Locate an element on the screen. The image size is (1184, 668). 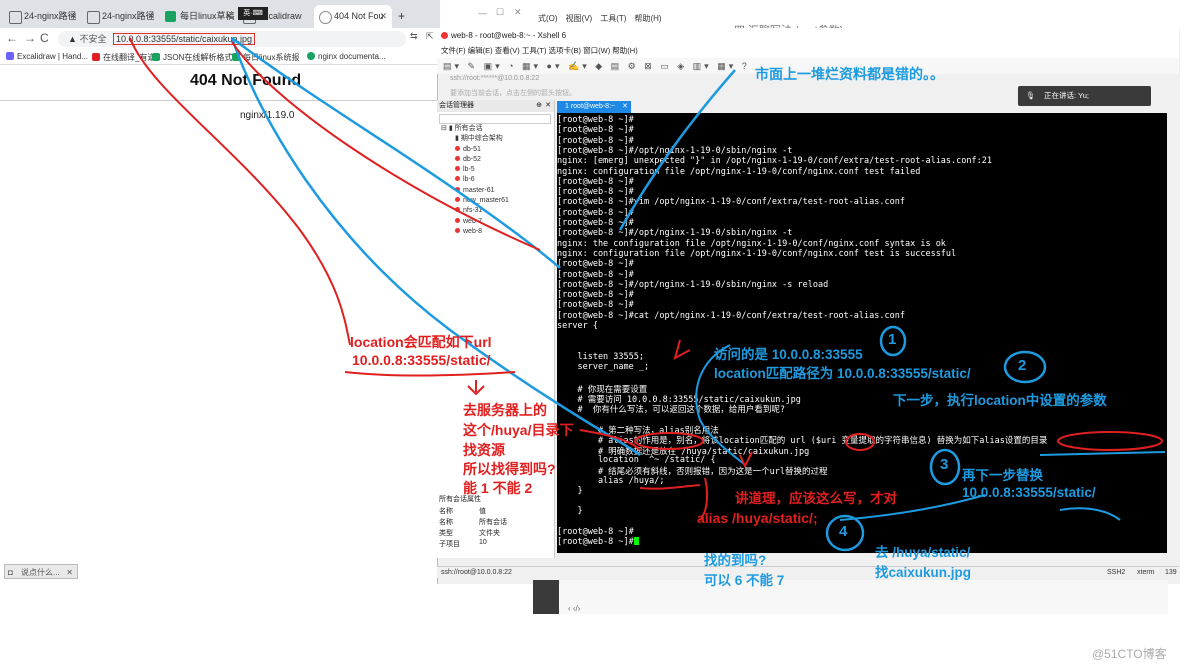
watermark: @51CTO博客 is located at coordinates (1129, 654).